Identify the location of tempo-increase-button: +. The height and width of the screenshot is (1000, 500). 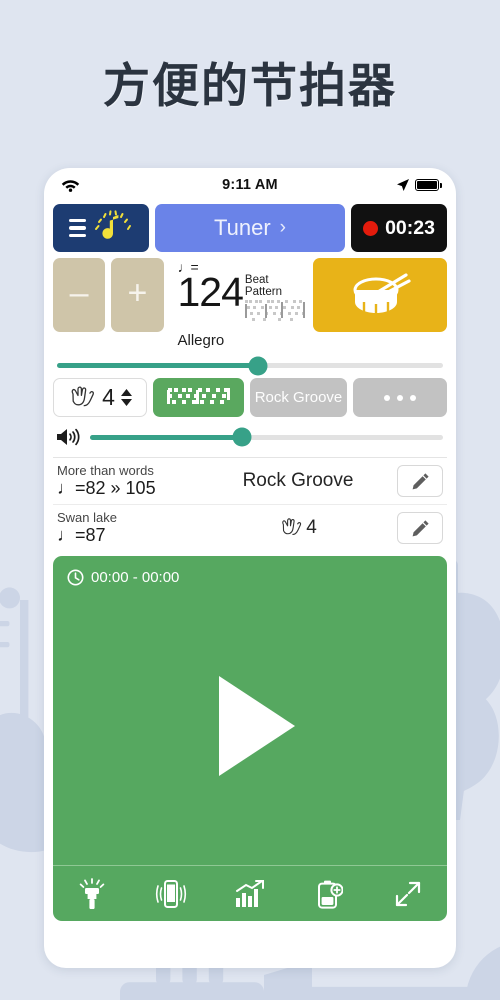
(137, 295).